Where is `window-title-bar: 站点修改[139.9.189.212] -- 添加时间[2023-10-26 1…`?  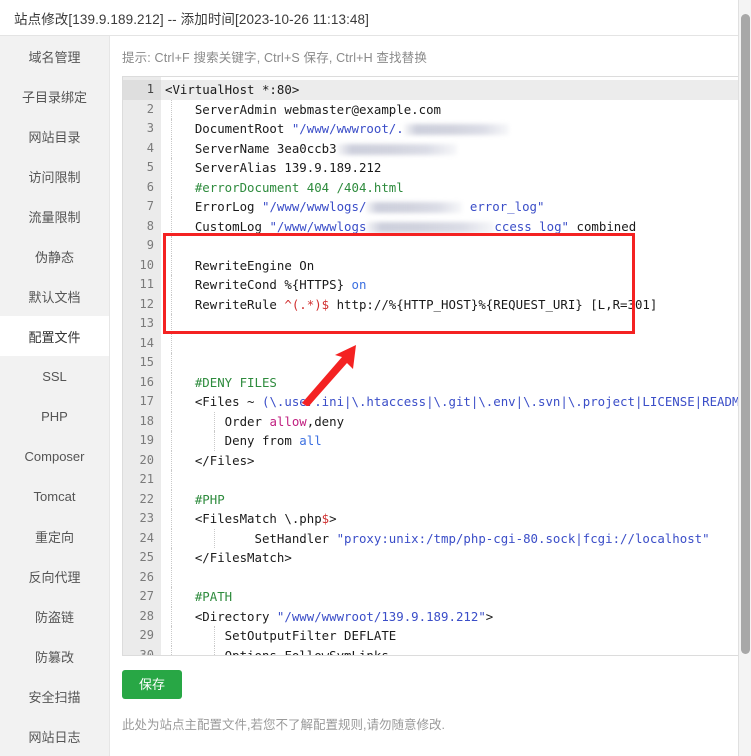
window-title-bar: 站点修改[139.9.189.212] -- 添加时间[2023-10-26 1… is located at coordinates (375, 18).